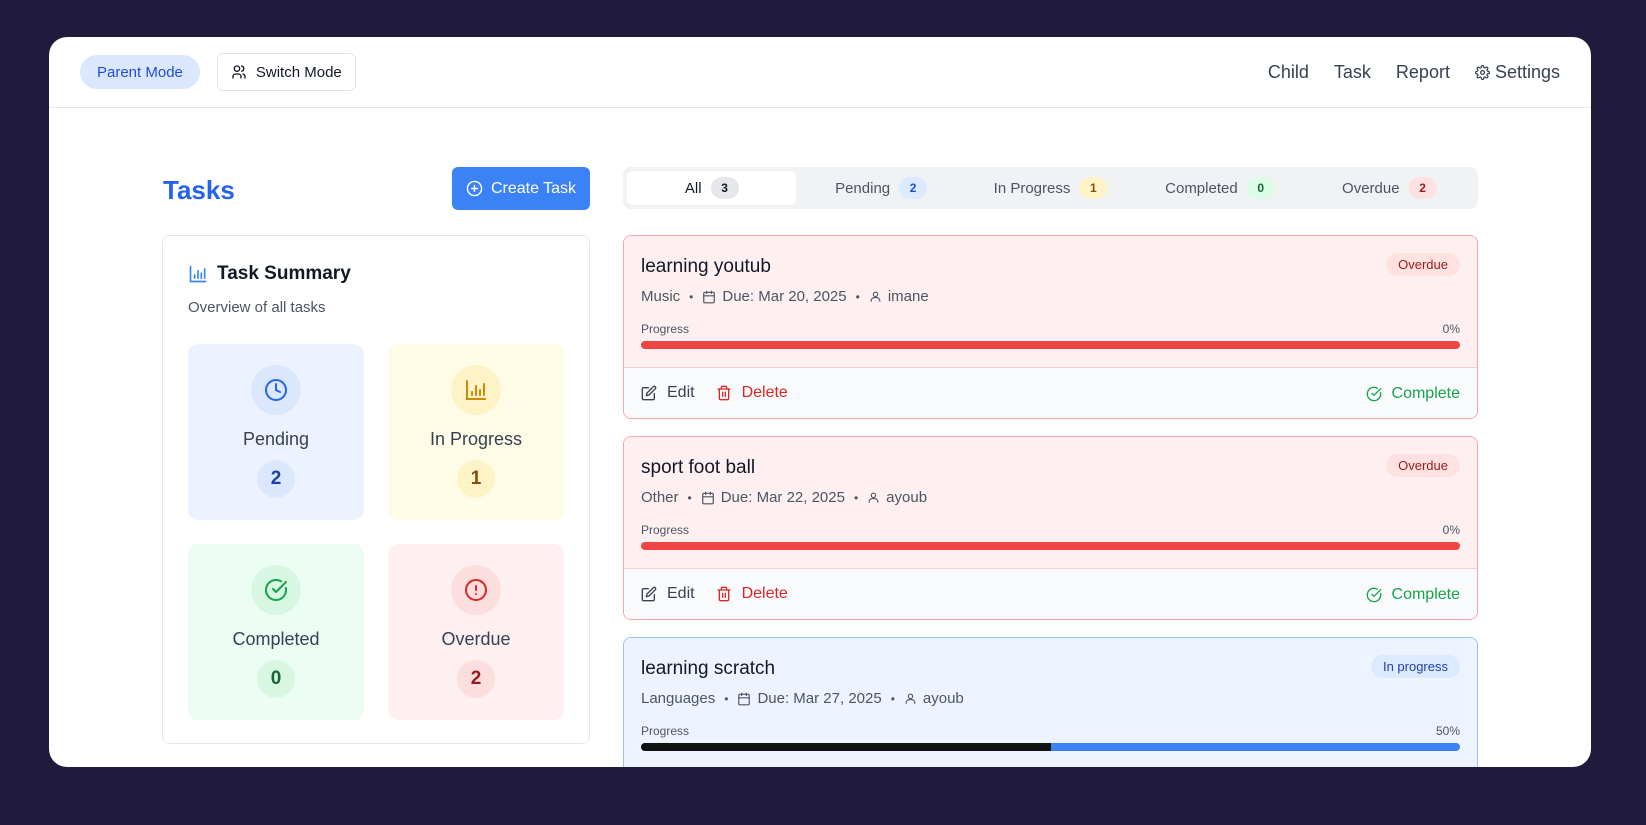 The image size is (1646, 825). I want to click on switch-mode-button: Switch Mode, so click(286, 72).